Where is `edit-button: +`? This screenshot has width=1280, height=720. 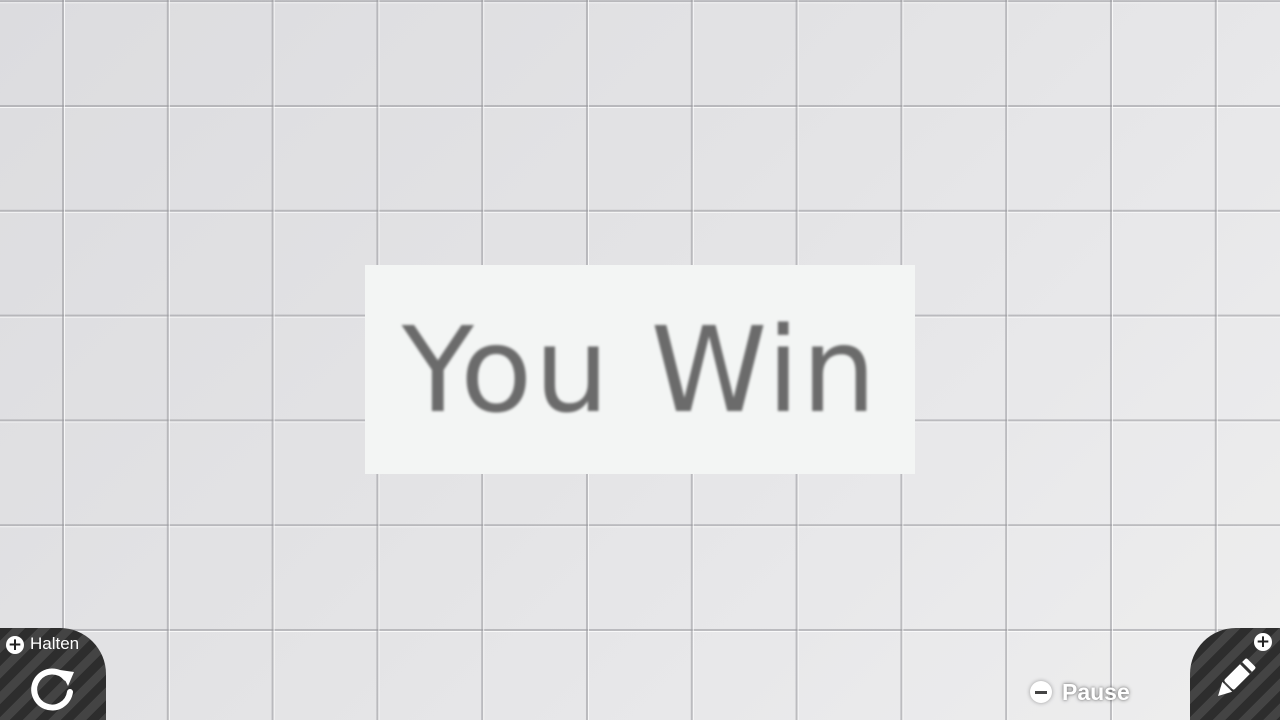
edit-button: + is located at coordinates (1235, 674).